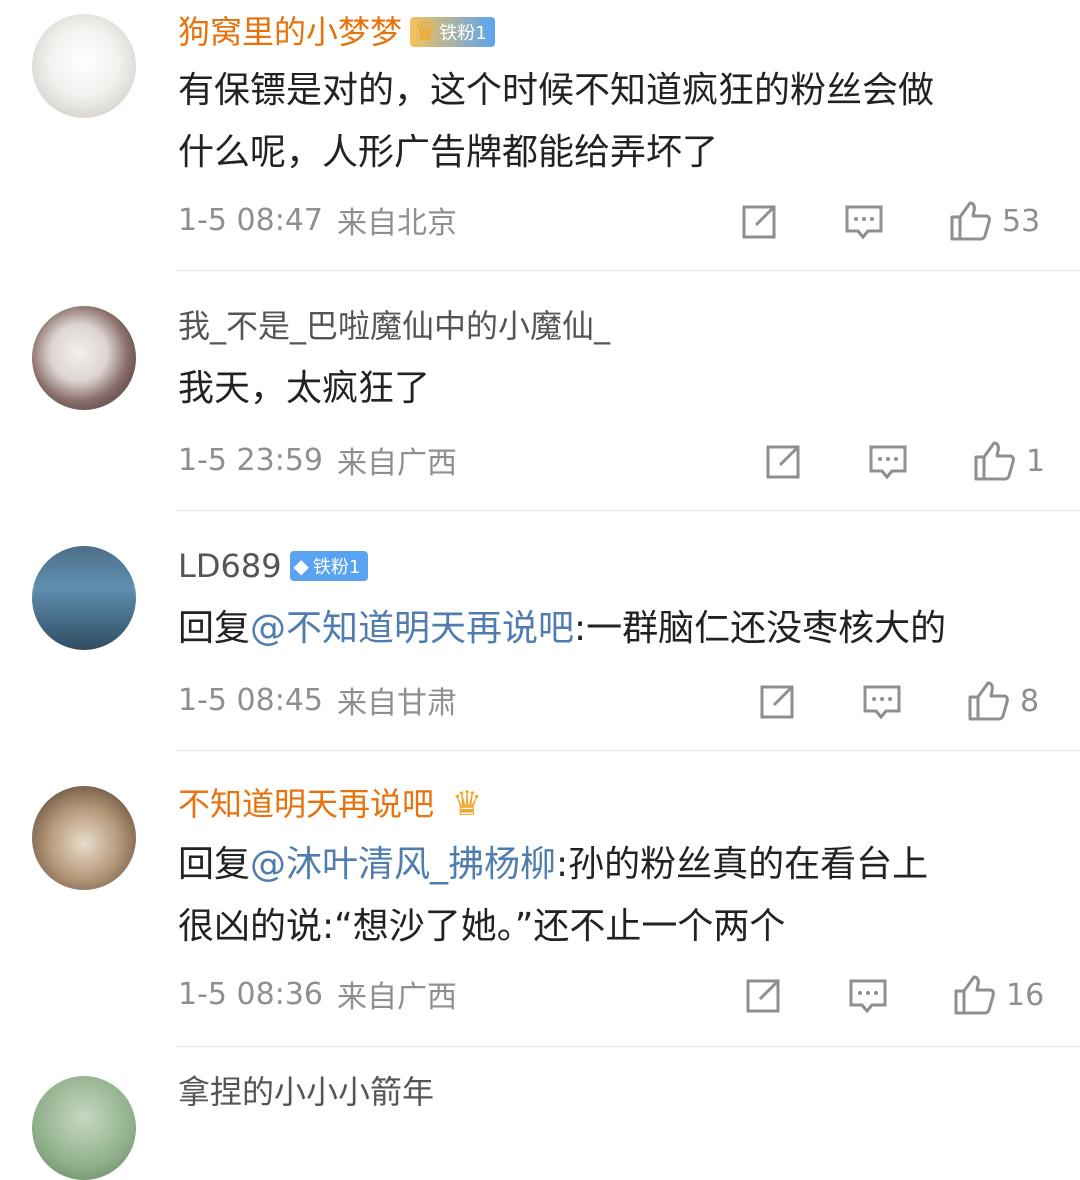  Describe the element at coordinates (394, 326) in the screenshot. I see `username: 我_不是_巴啦魔仙中的小魔仙_` at that location.